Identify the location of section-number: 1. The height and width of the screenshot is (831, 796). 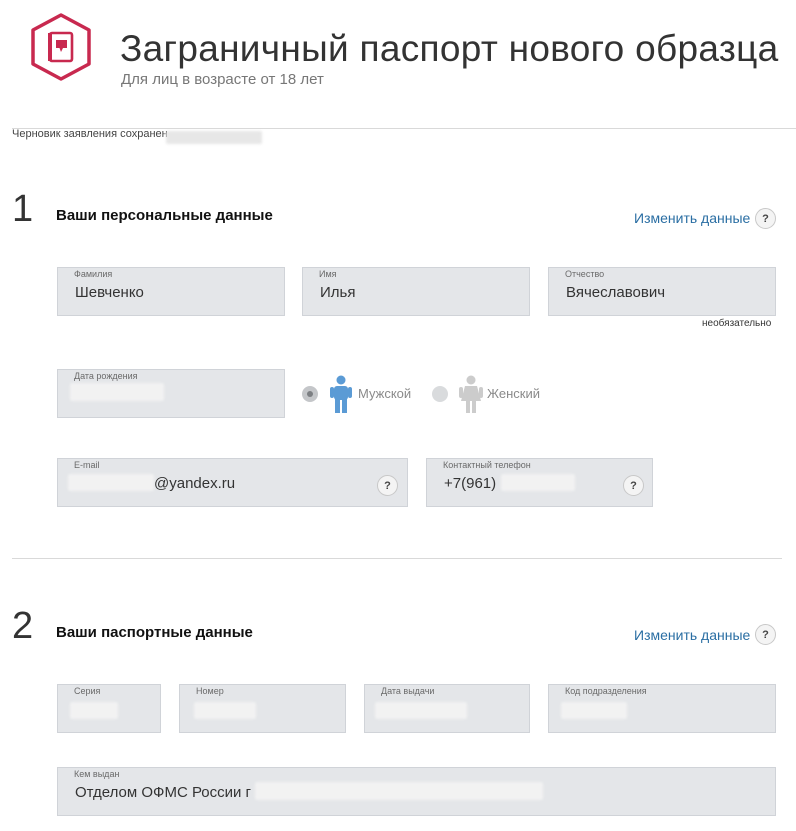
(23, 209).